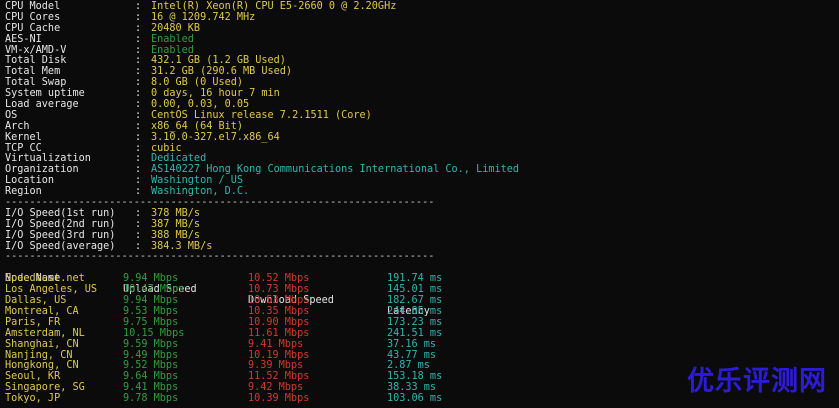 The height and width of the screenshot is (408, 839). What do you see at coordinates (200, 192) in the screenshot?
I see `sysinfo-value: Washington, D.C.` at bounding box center [200, 192].